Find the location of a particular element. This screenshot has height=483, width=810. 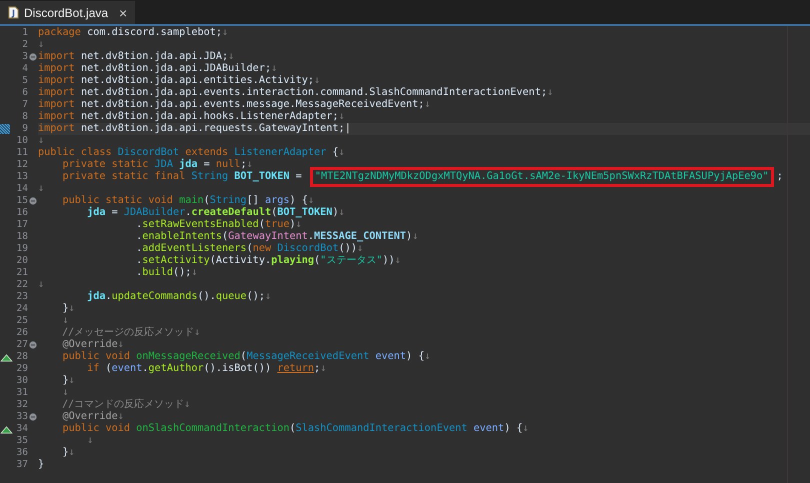

line-number: 34 is located at coordinates (22, 429).